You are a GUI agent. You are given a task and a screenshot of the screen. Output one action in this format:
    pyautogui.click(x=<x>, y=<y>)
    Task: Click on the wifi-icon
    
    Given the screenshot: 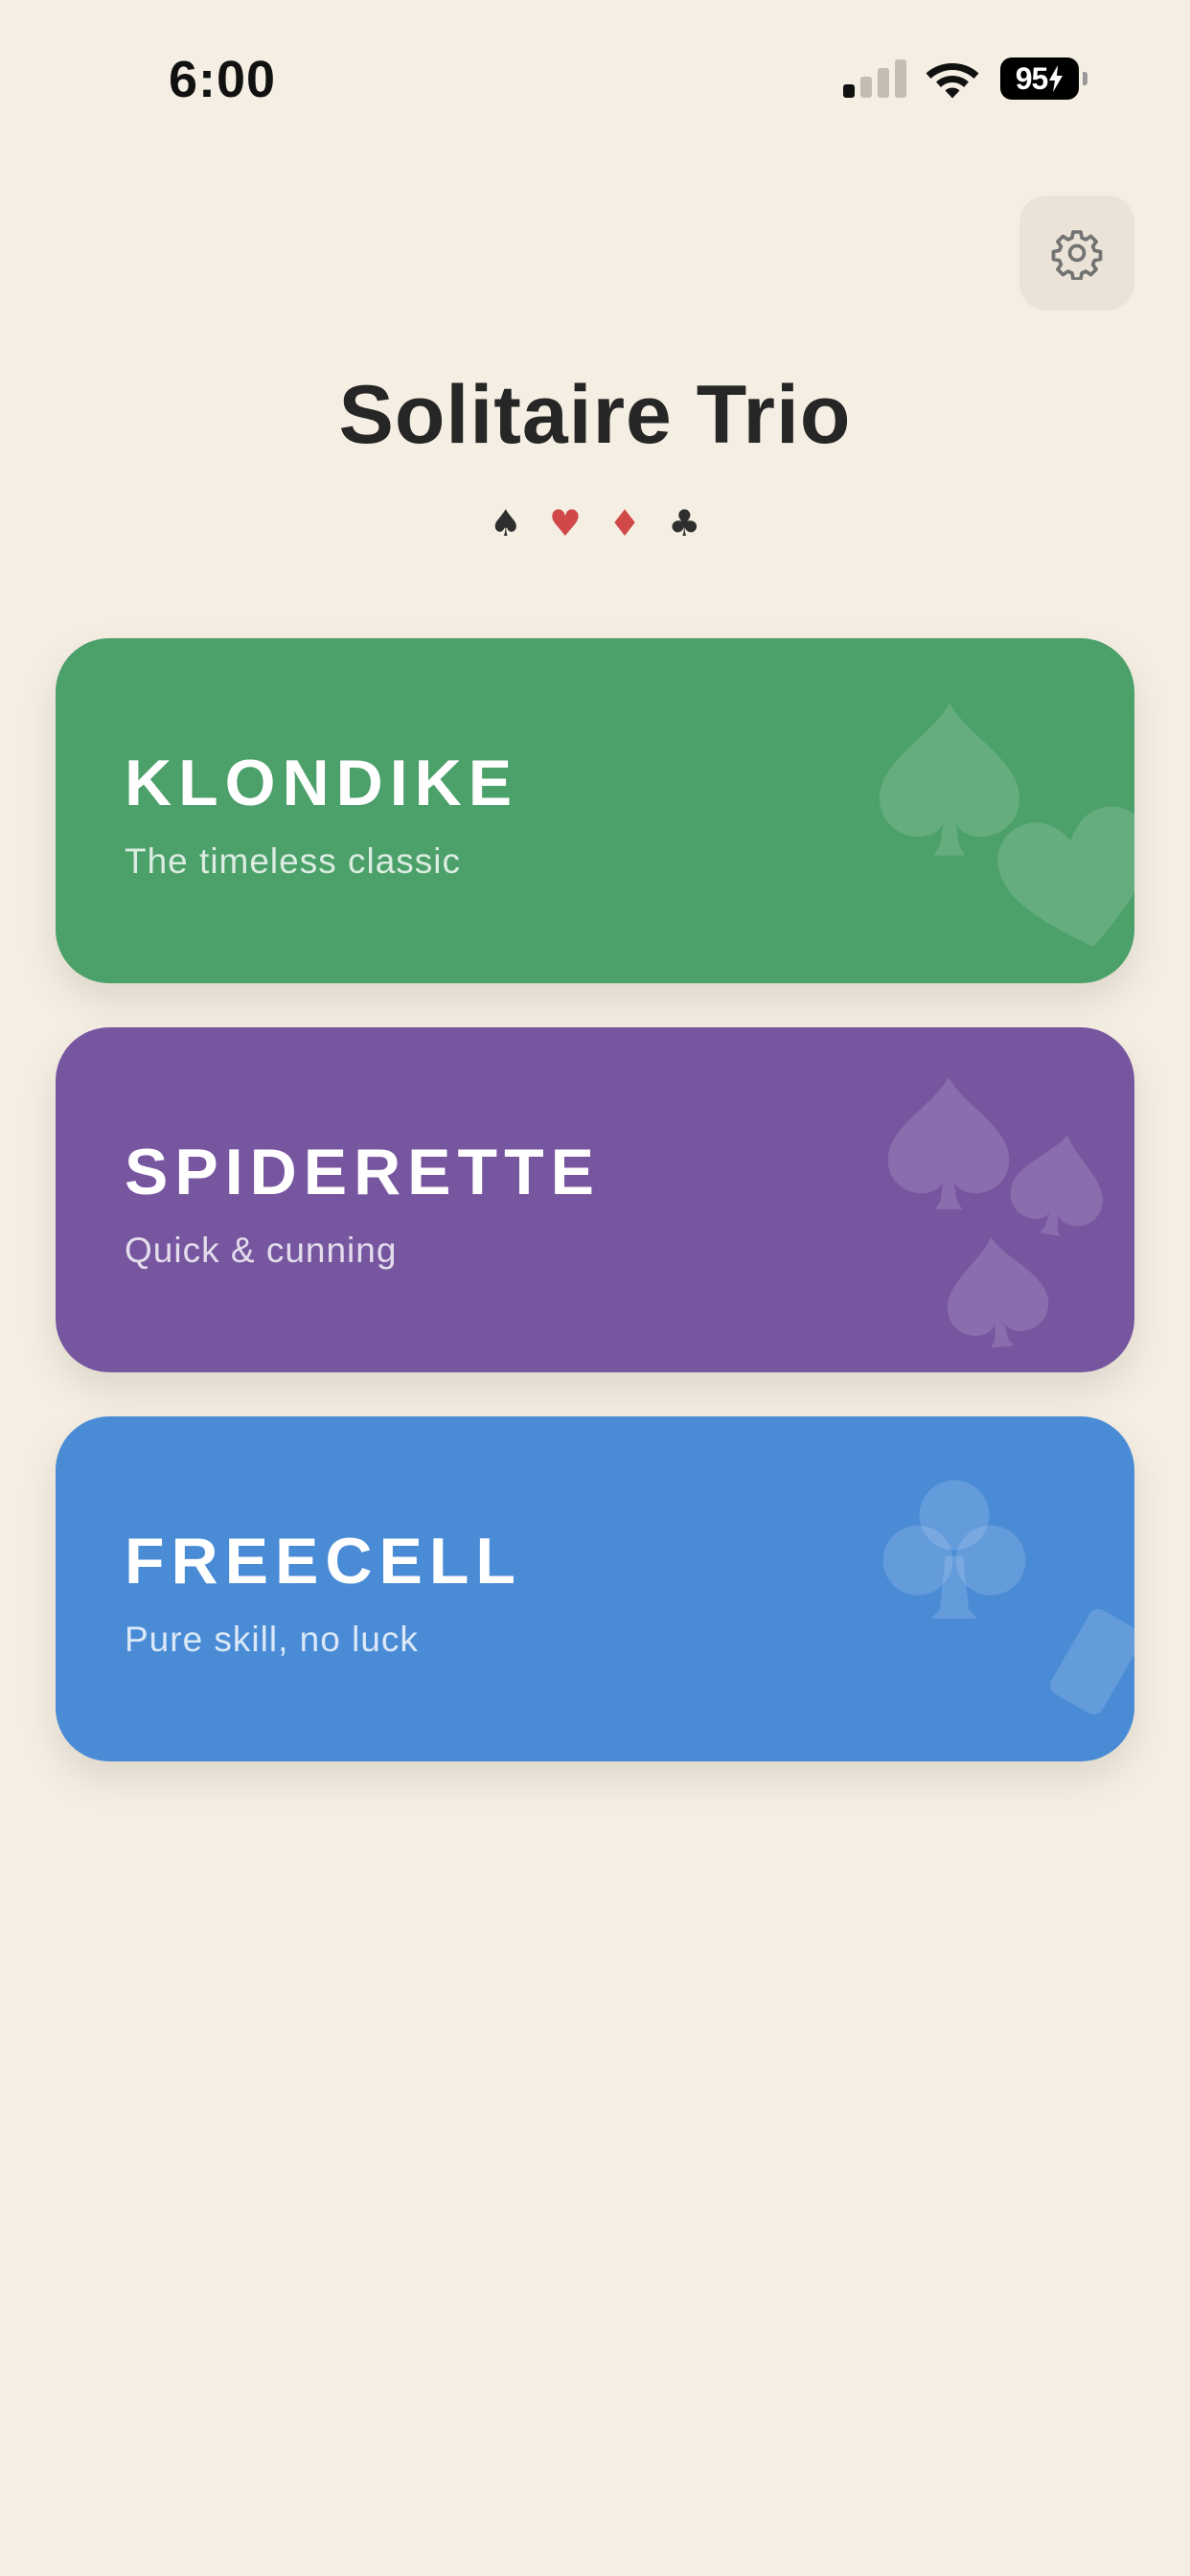 What is the action you would take?
    pyautogui.click(x=952, y=81)
    